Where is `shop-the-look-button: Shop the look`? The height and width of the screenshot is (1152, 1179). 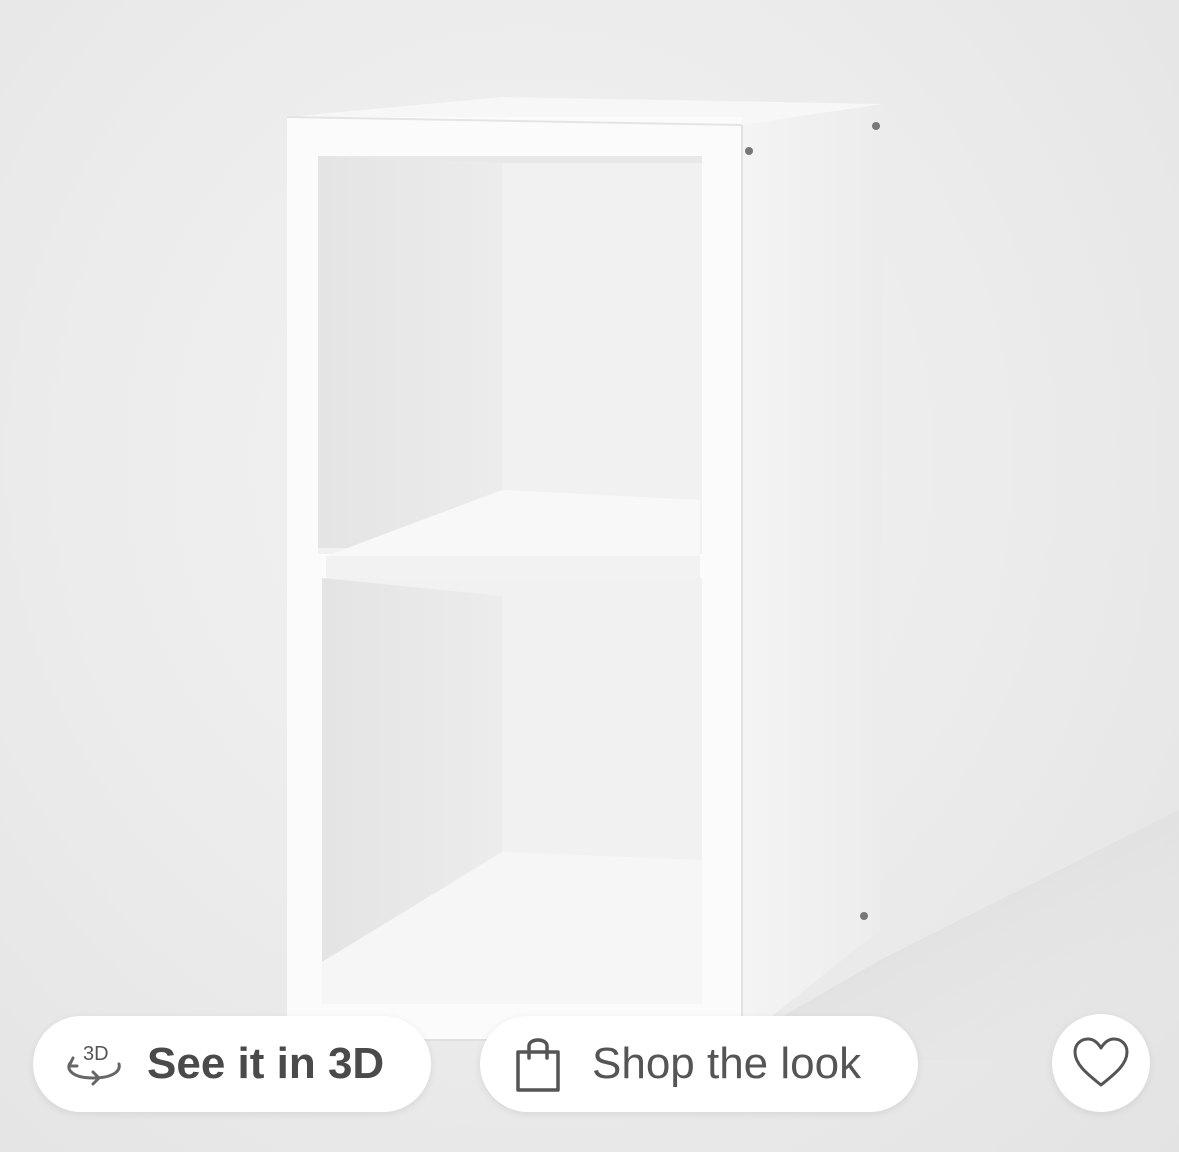 shop-the-look-button: Shop the look is located at coordinates (699, 1064).